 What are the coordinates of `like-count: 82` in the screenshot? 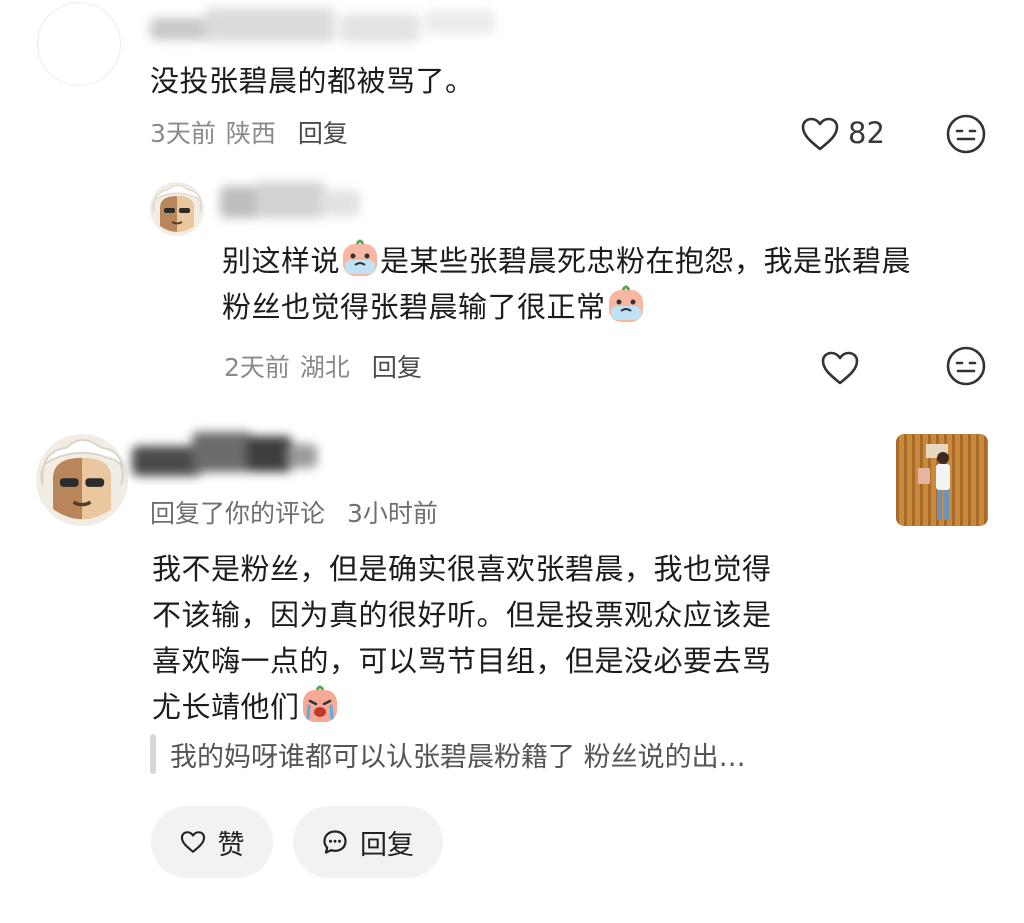 It's located at (866, 133).